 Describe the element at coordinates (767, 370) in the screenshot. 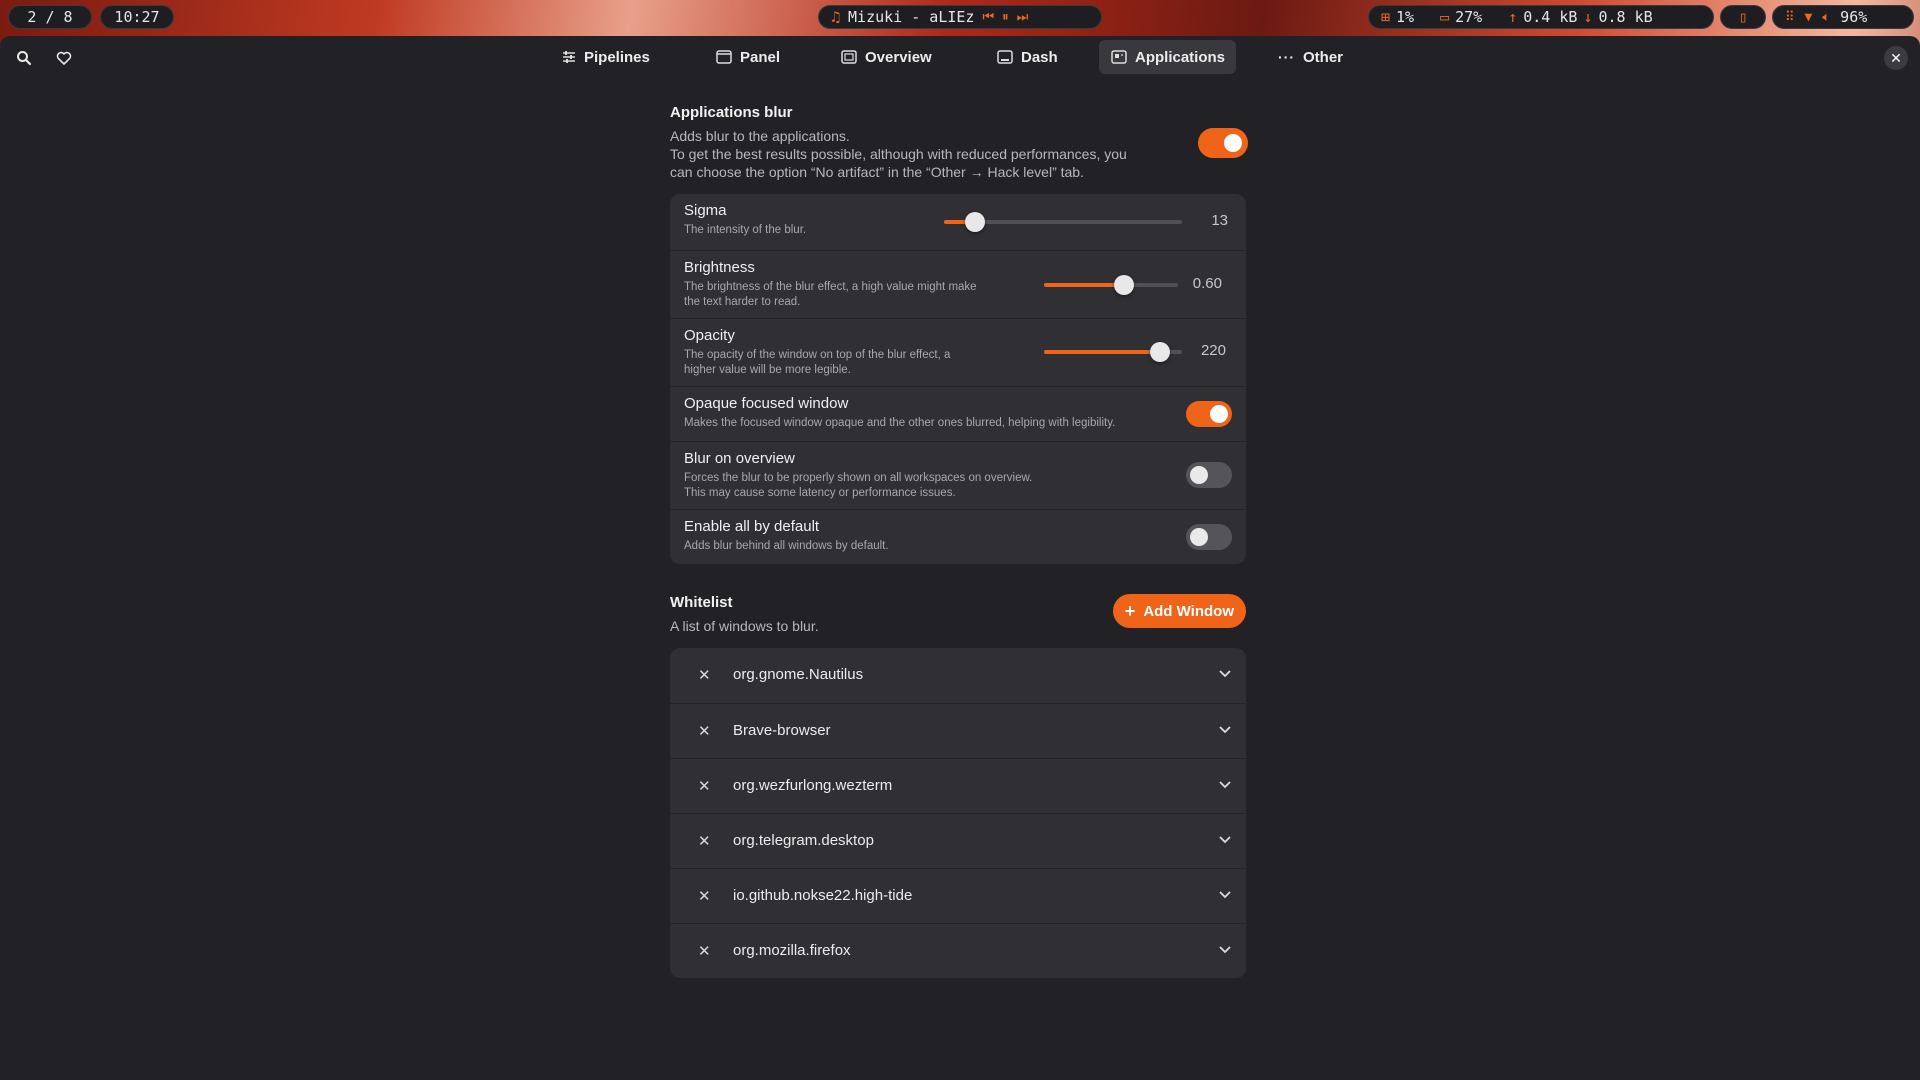

I see `subtitle-line: higher value will be more legible.` at that location.